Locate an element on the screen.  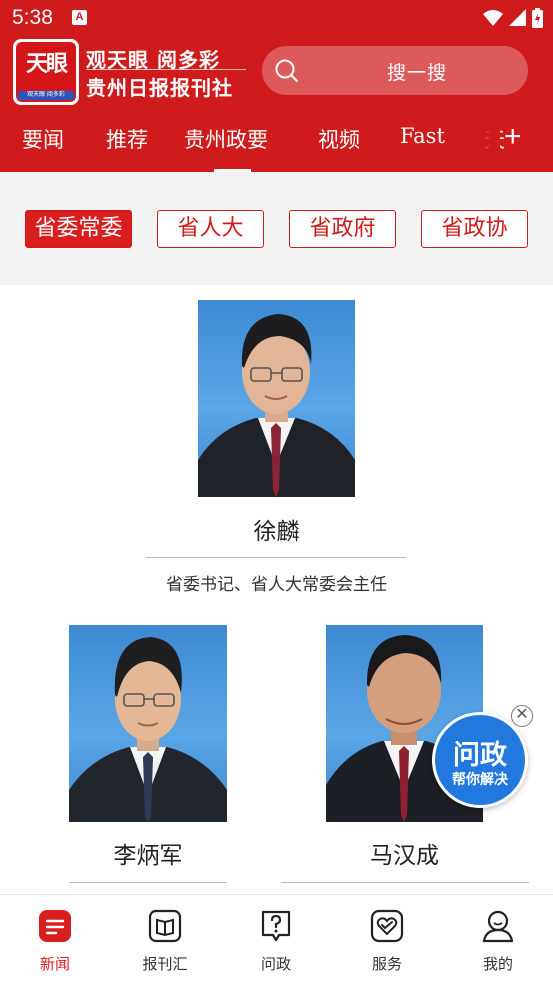
app-logo: 天眼 观天眼 阅多彩 is located at coordinates (46, 72).